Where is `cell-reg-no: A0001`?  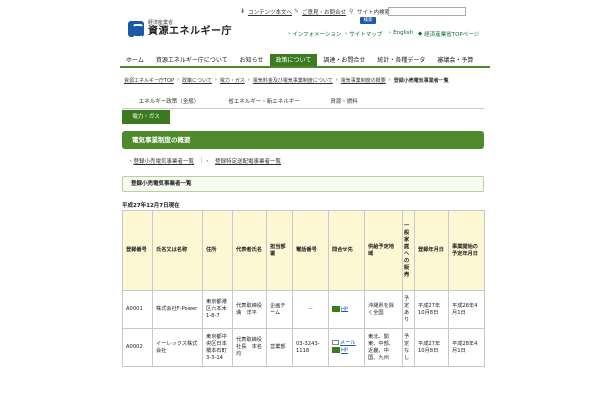 cell-reg-no: A0001 is located at coordinates (137, 309).